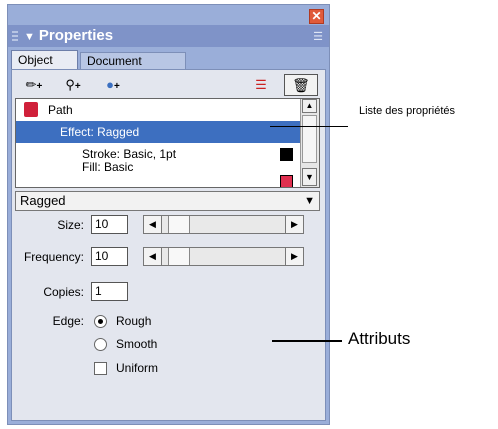  I want to click on frequency-label: Frequency:, so click(53, 257).